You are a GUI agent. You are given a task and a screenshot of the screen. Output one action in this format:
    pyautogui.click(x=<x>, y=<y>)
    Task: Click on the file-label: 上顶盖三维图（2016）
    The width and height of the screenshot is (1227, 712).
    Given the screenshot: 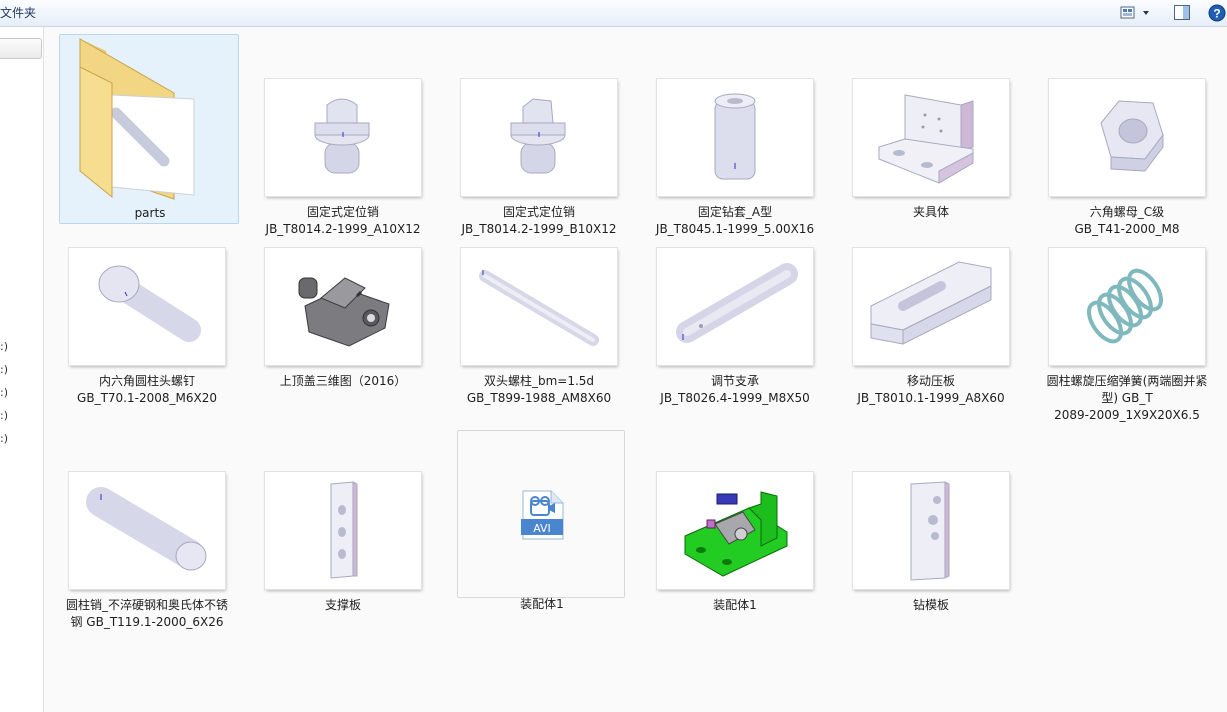 What is the action you would take?
    pyautogui.click(x=343, y=381)
    